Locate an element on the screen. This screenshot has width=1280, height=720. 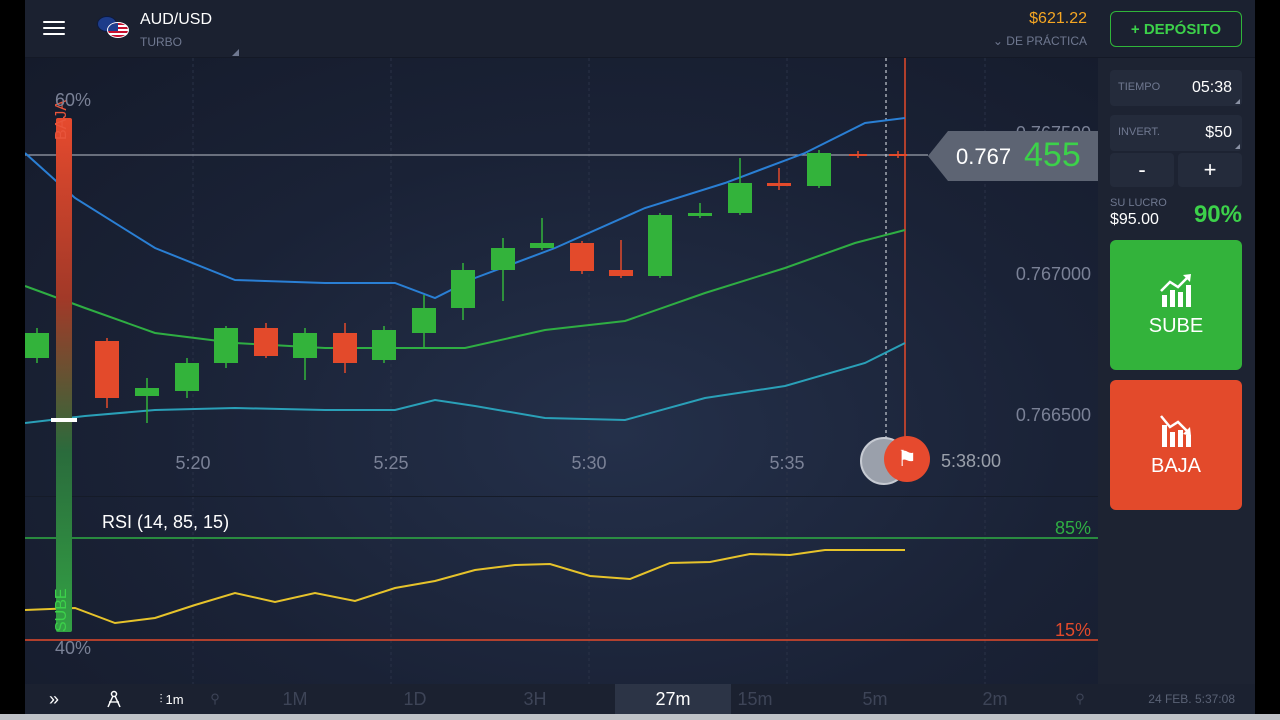
time-axis-label: 5:20 is located at coordinates (192, 463).